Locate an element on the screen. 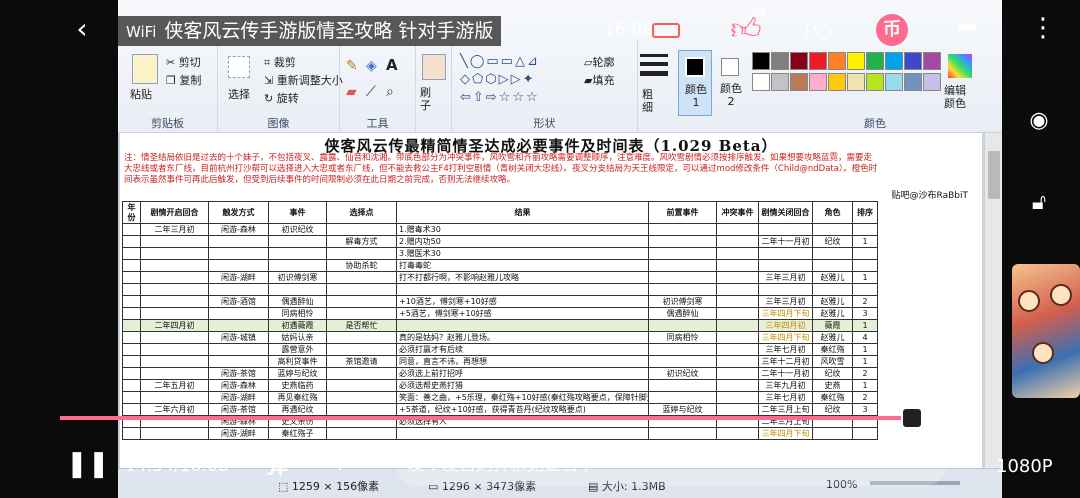  video-title-text: 侠客风云传手游版情圣攻略 针对手游版 is located at coordinates (329, 31).